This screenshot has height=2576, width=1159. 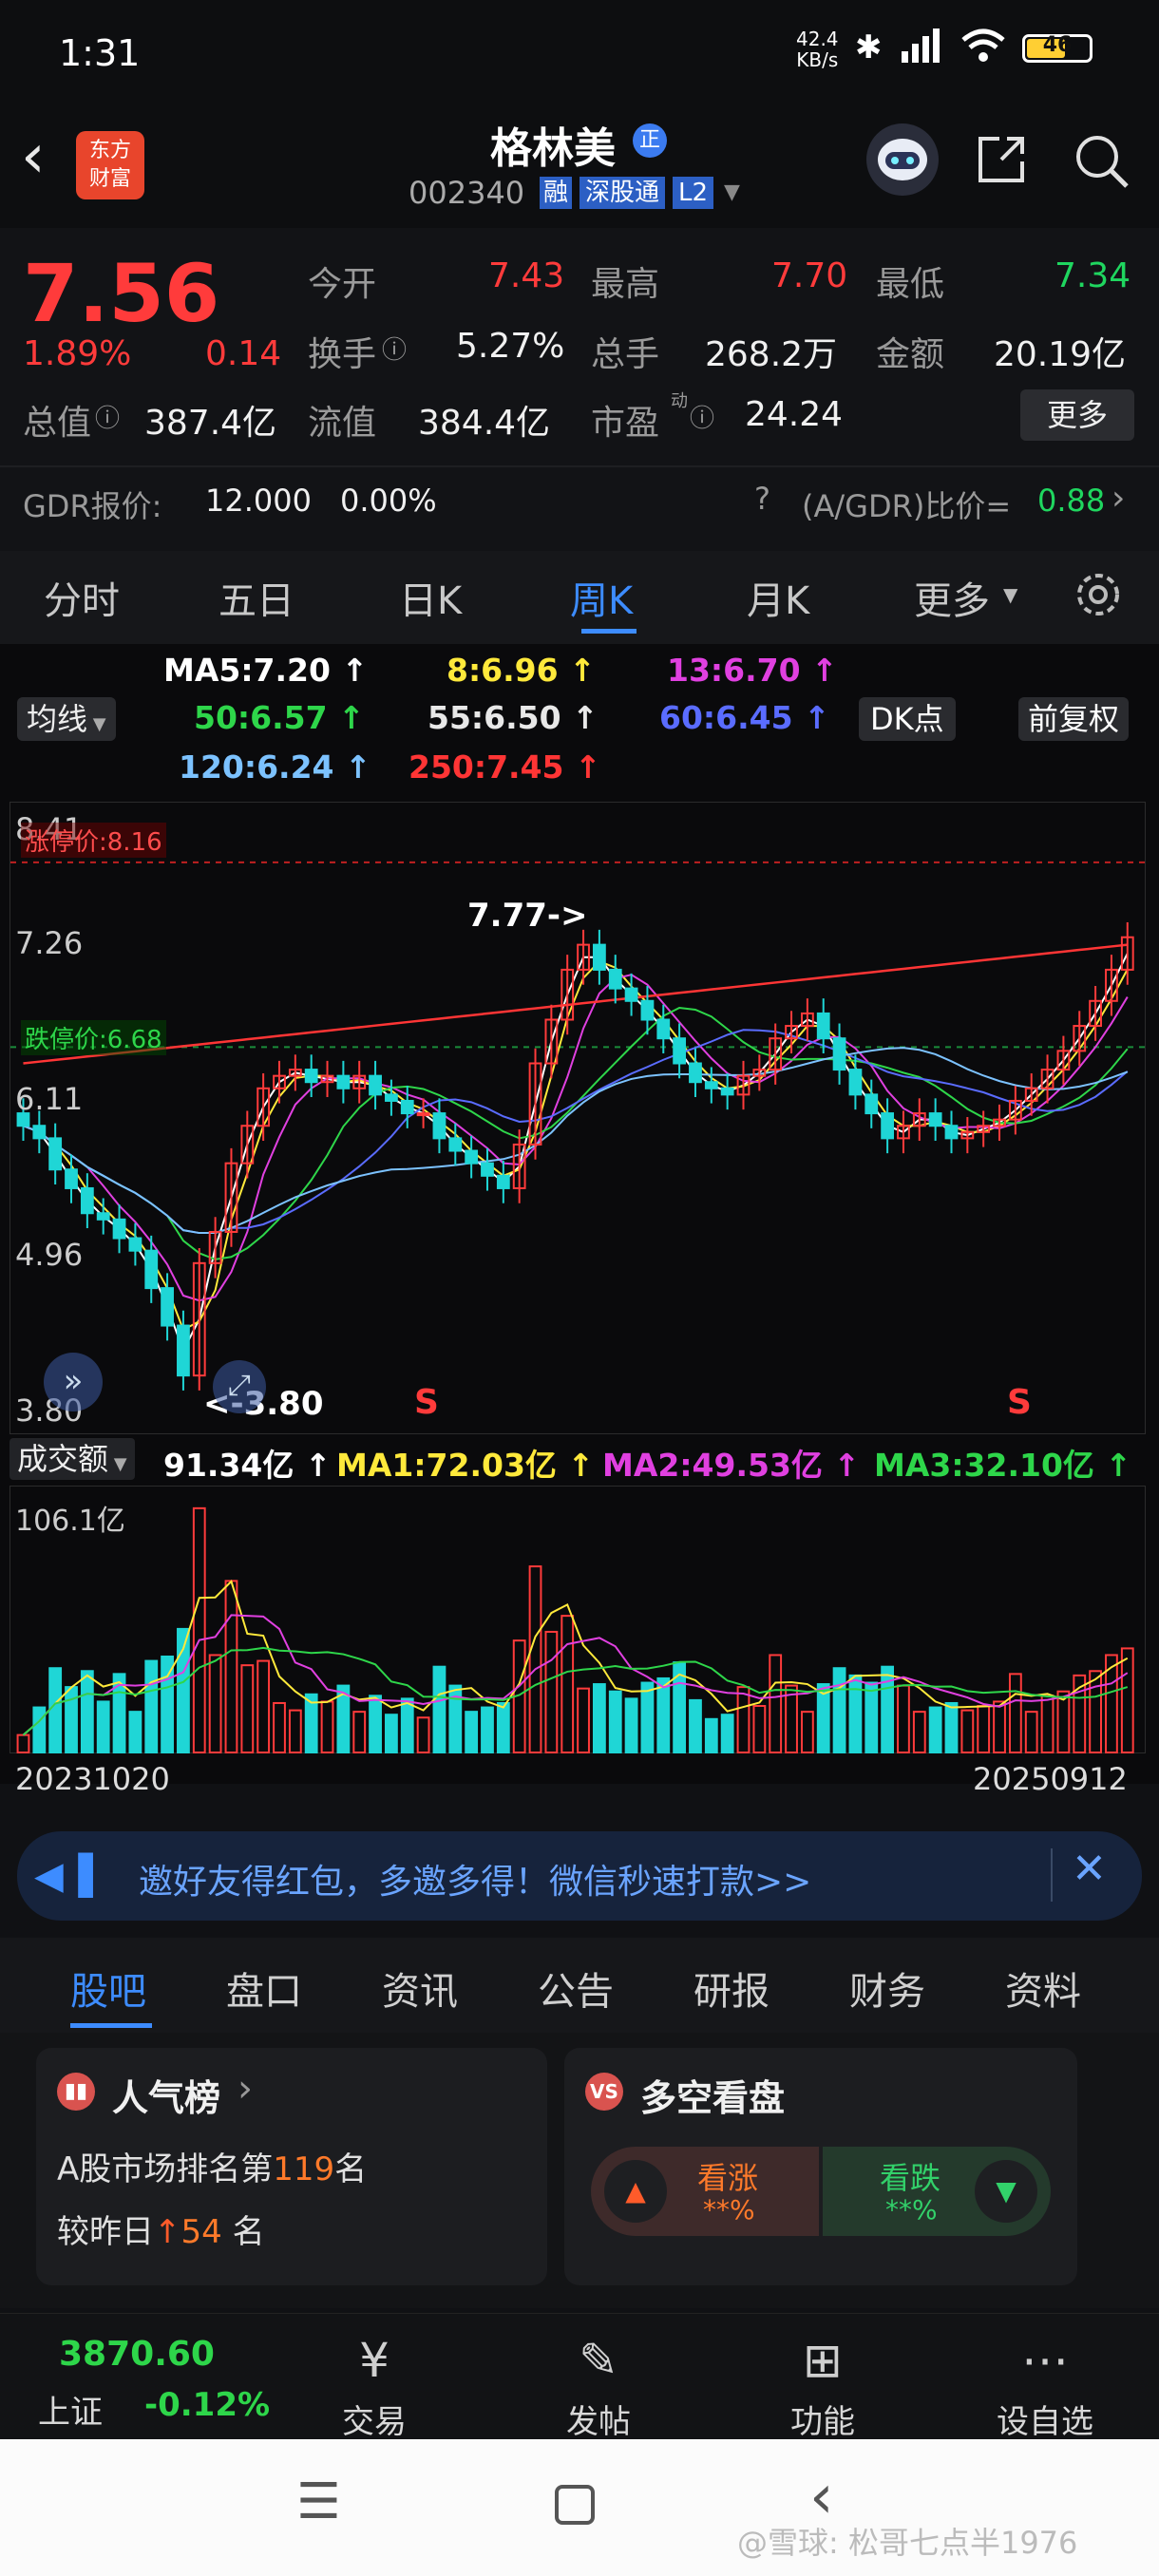 I want to click on index-value: 3870.60, so click(x=137, y=2354).